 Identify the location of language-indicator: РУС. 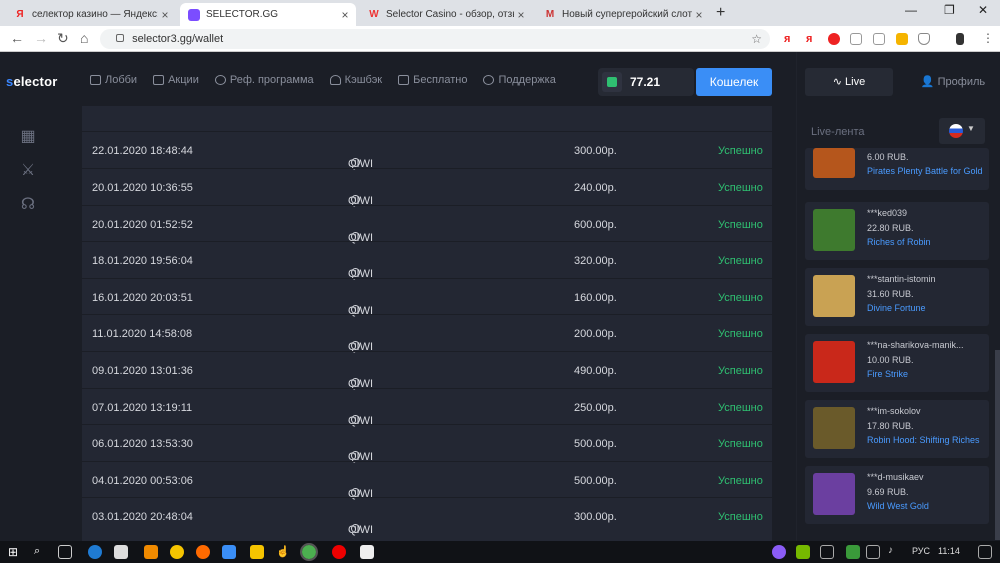
(921, 551).